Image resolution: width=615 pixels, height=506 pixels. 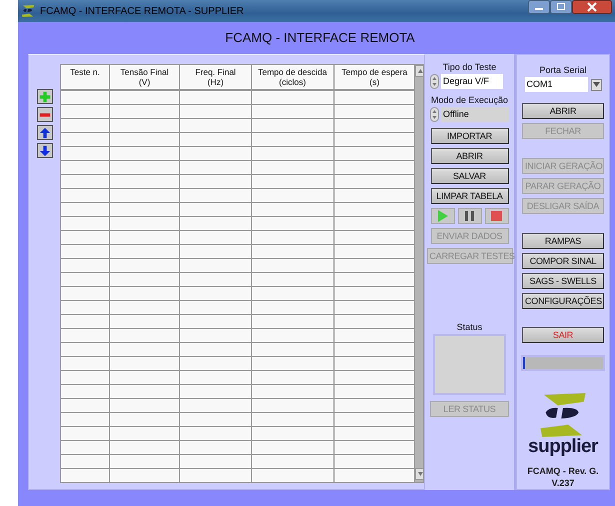 I want to click on dropdown-button, so click(x=596, y=84).